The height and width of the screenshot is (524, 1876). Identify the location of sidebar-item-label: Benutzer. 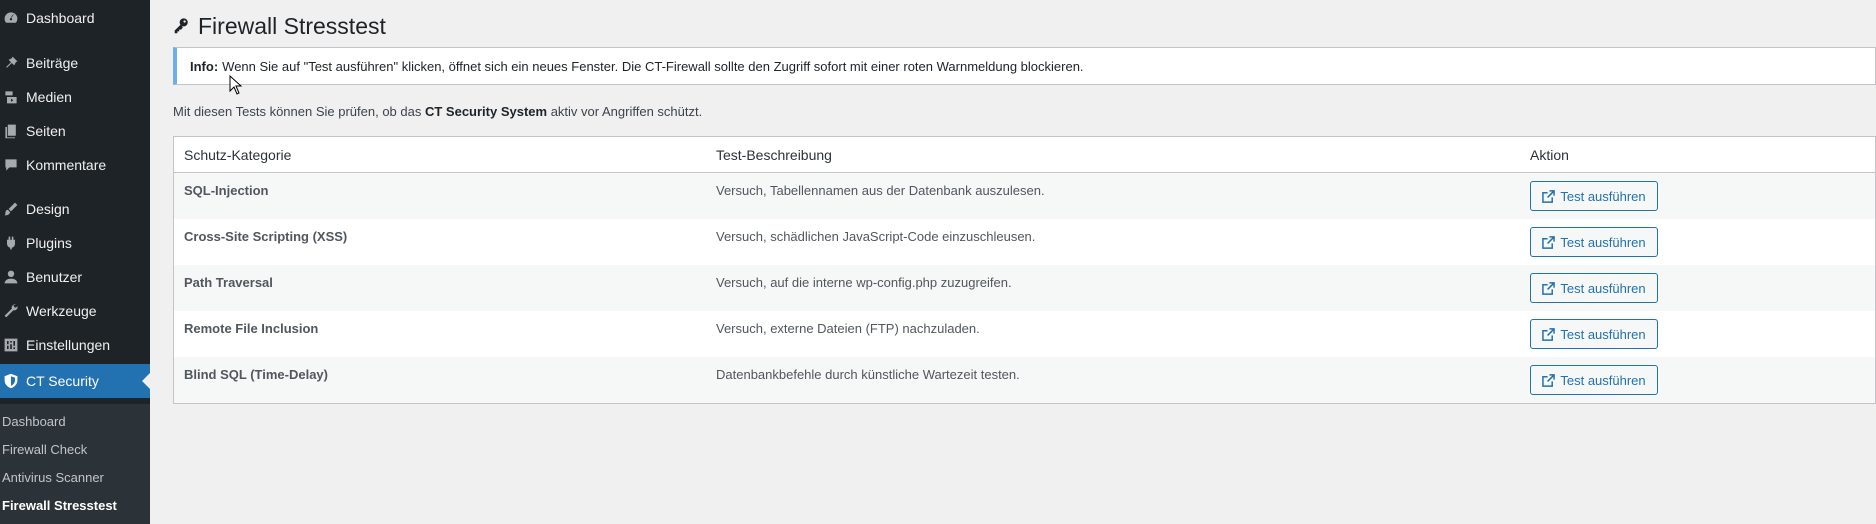
(54, 277).